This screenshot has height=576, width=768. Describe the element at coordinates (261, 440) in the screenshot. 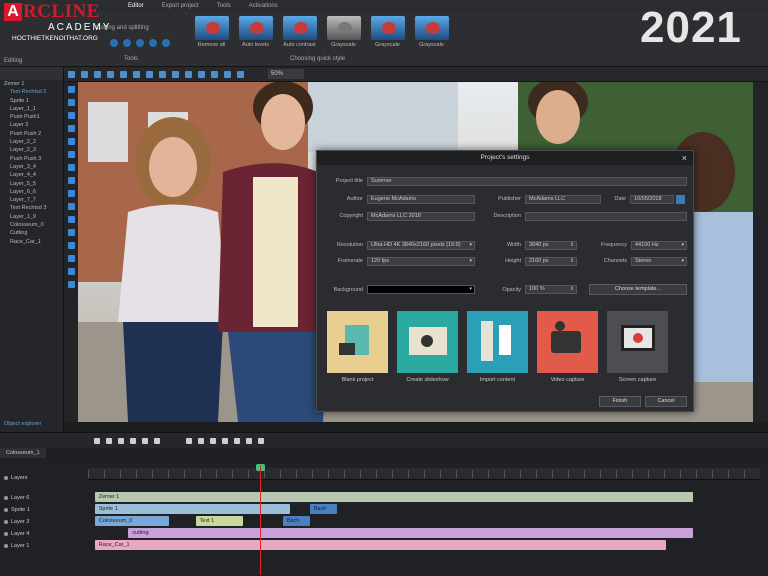

I see `volume-icon` at that location.